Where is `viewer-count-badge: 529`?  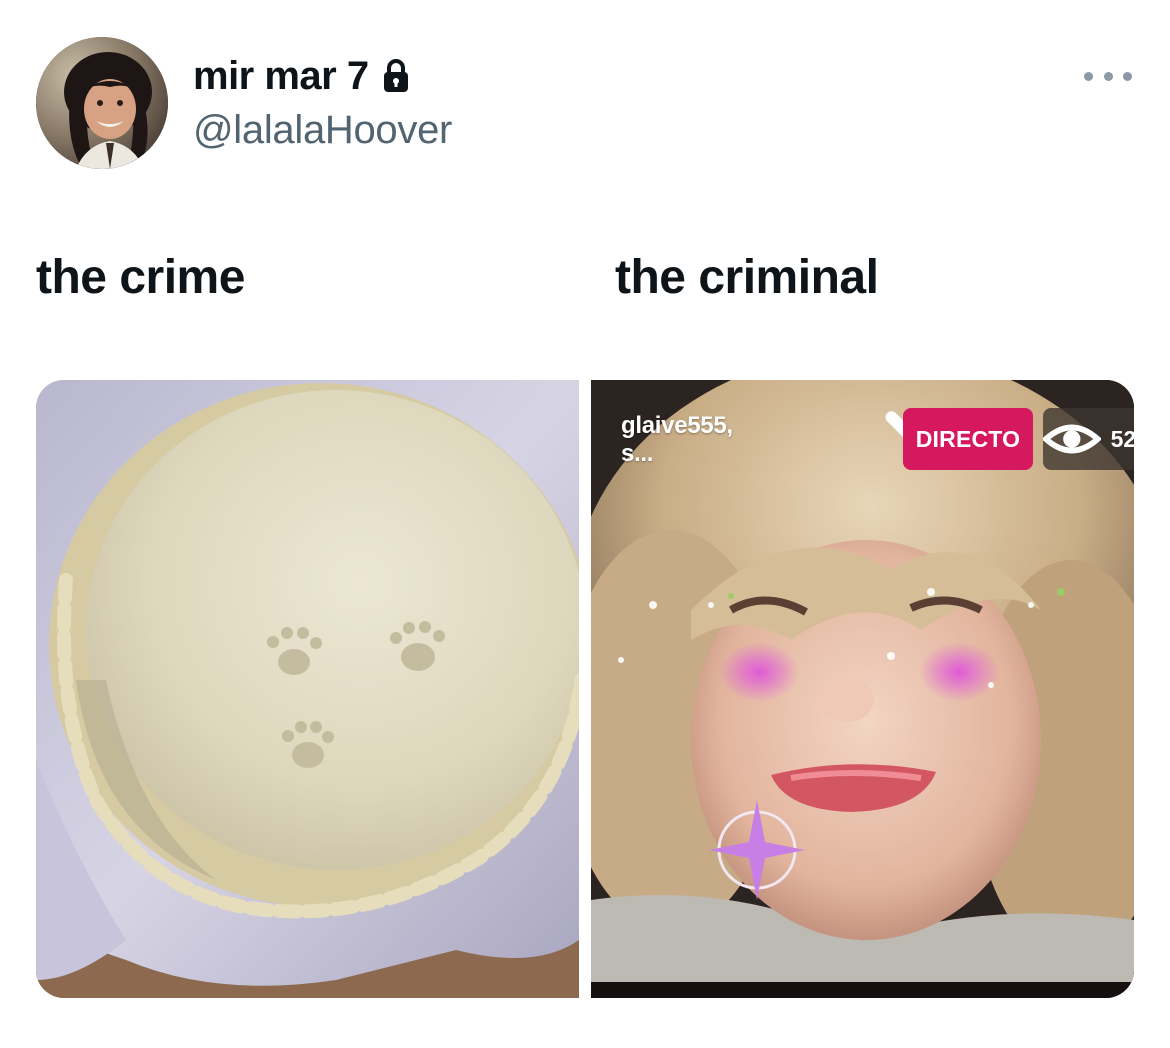 viewer-count-badge: 529 is located at coordinates (1088, 439).